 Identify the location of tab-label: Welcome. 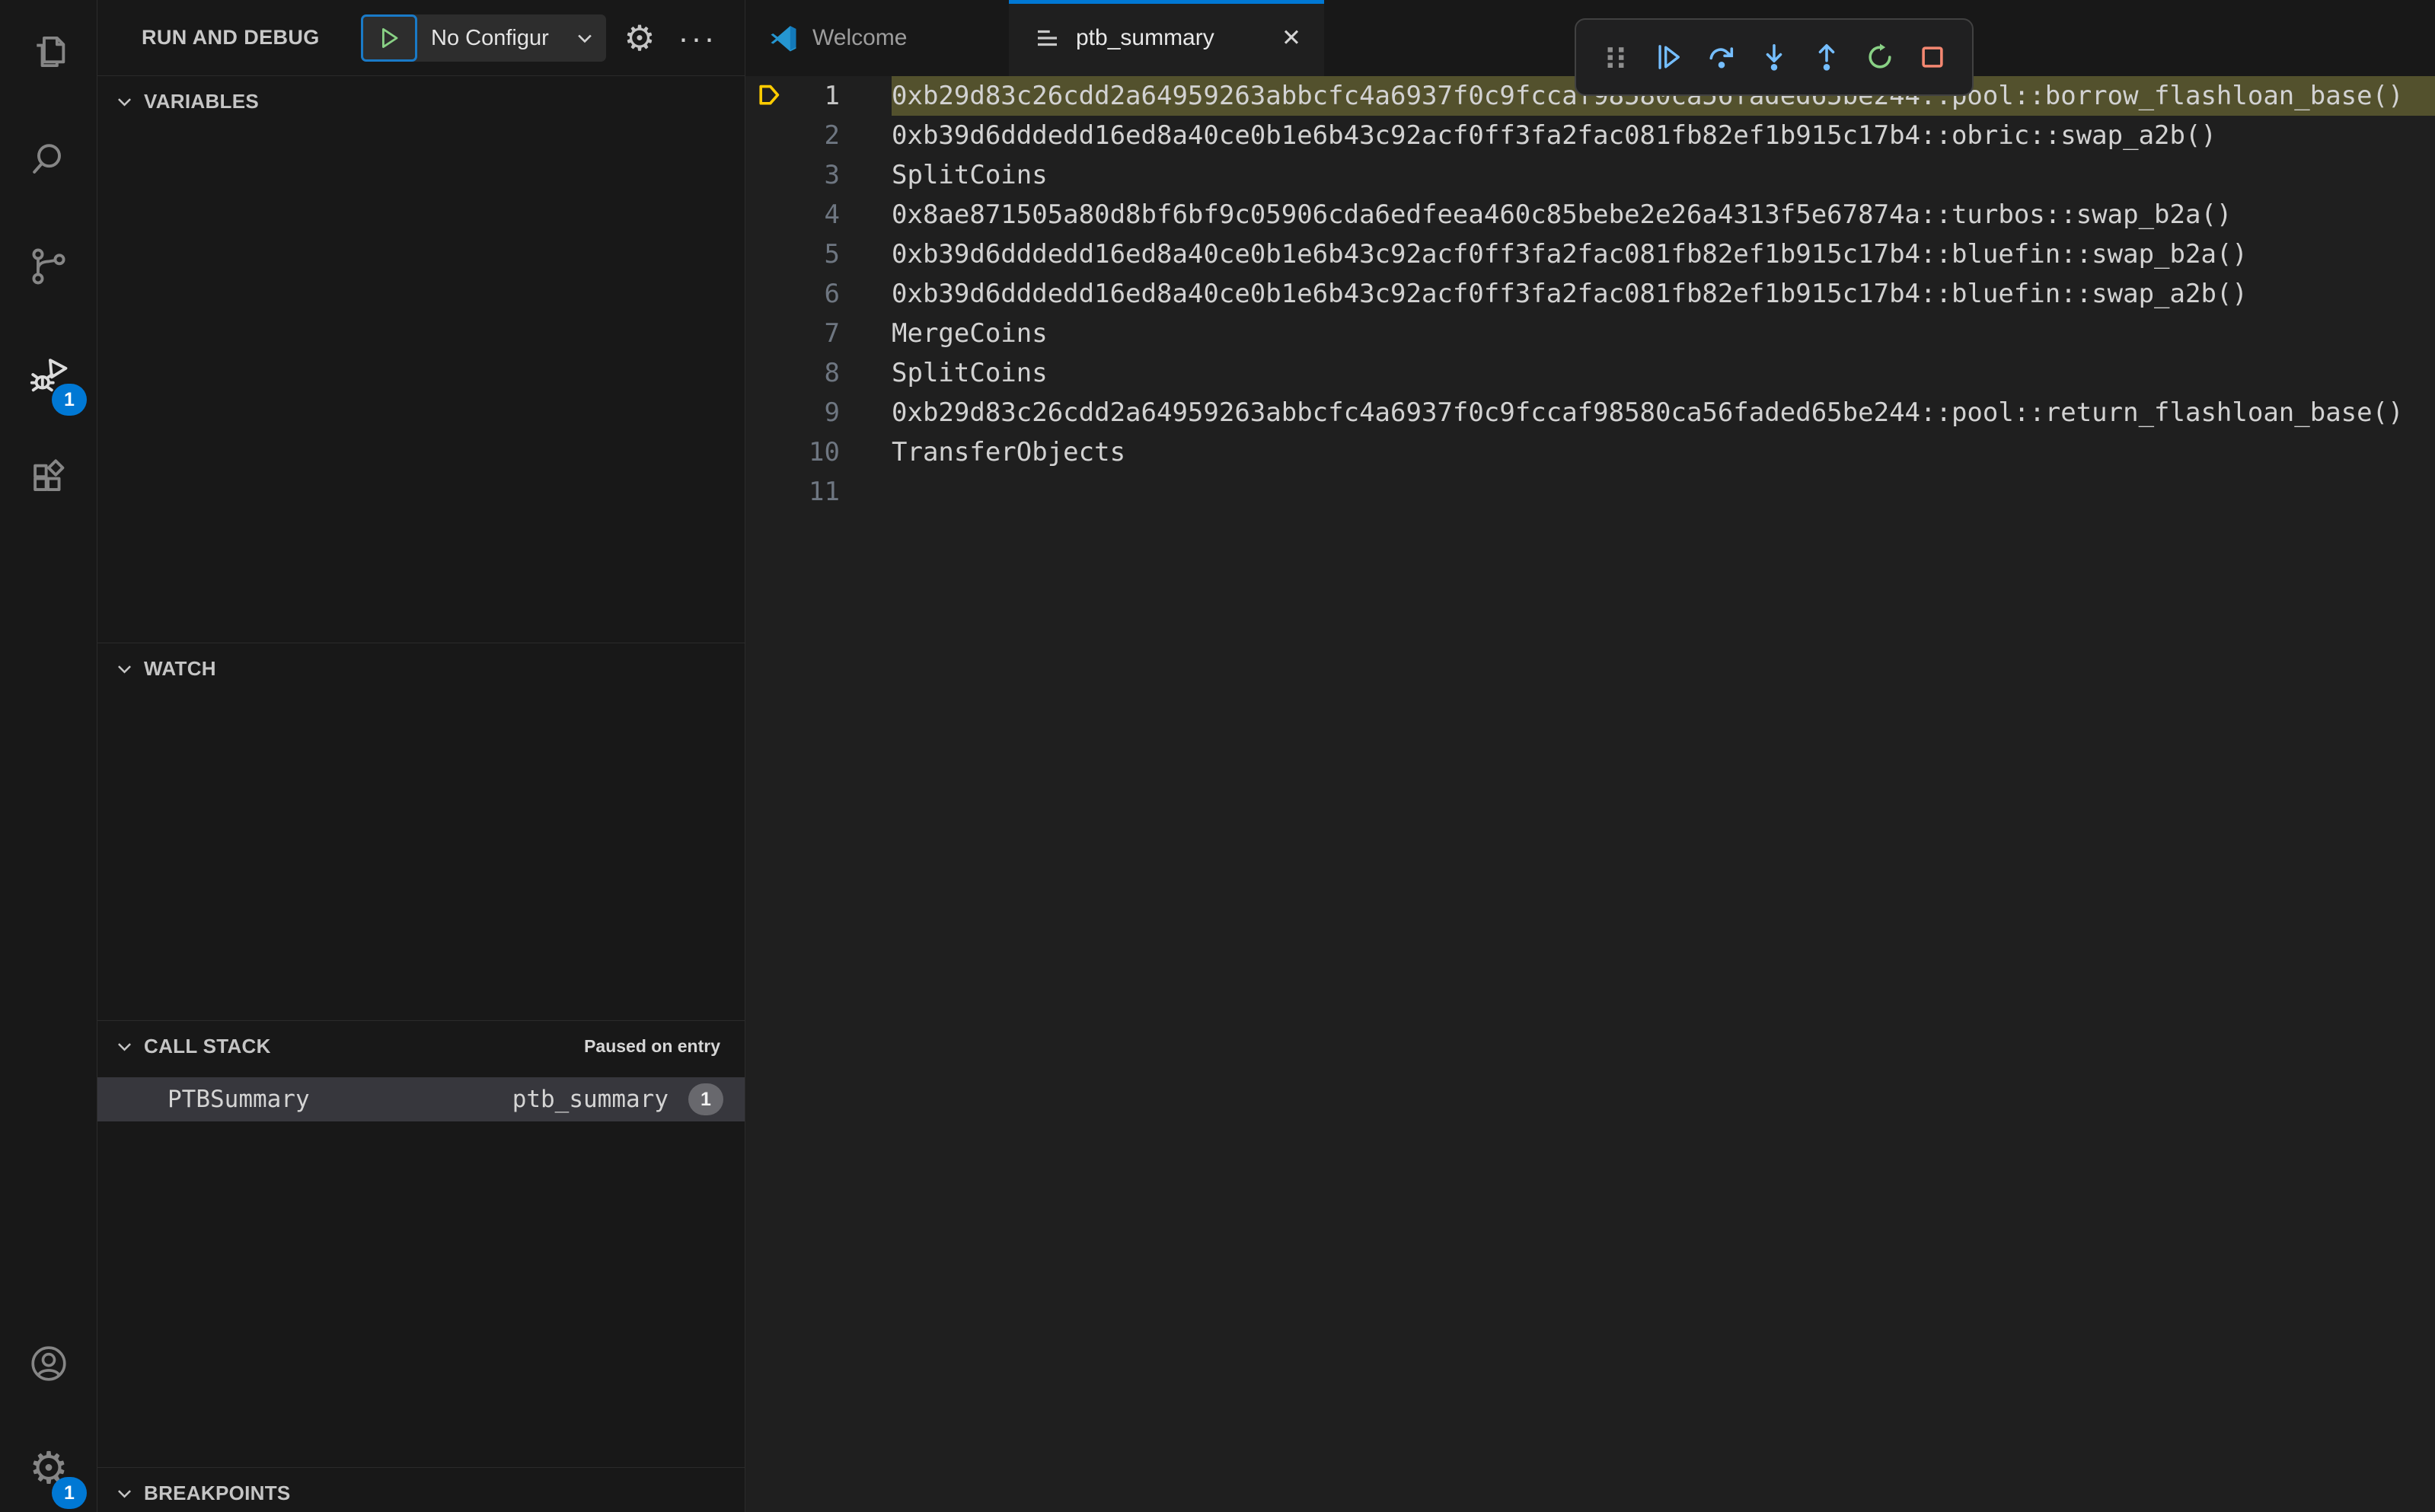
(860, 37).